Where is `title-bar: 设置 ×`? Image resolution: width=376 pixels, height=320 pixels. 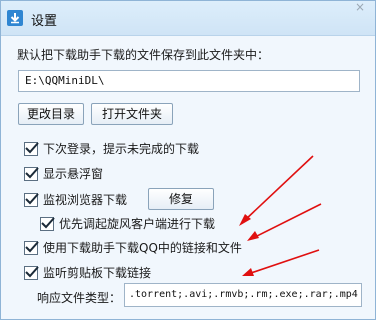
title-bar: 设置 × is located at coordinates (188, 18).